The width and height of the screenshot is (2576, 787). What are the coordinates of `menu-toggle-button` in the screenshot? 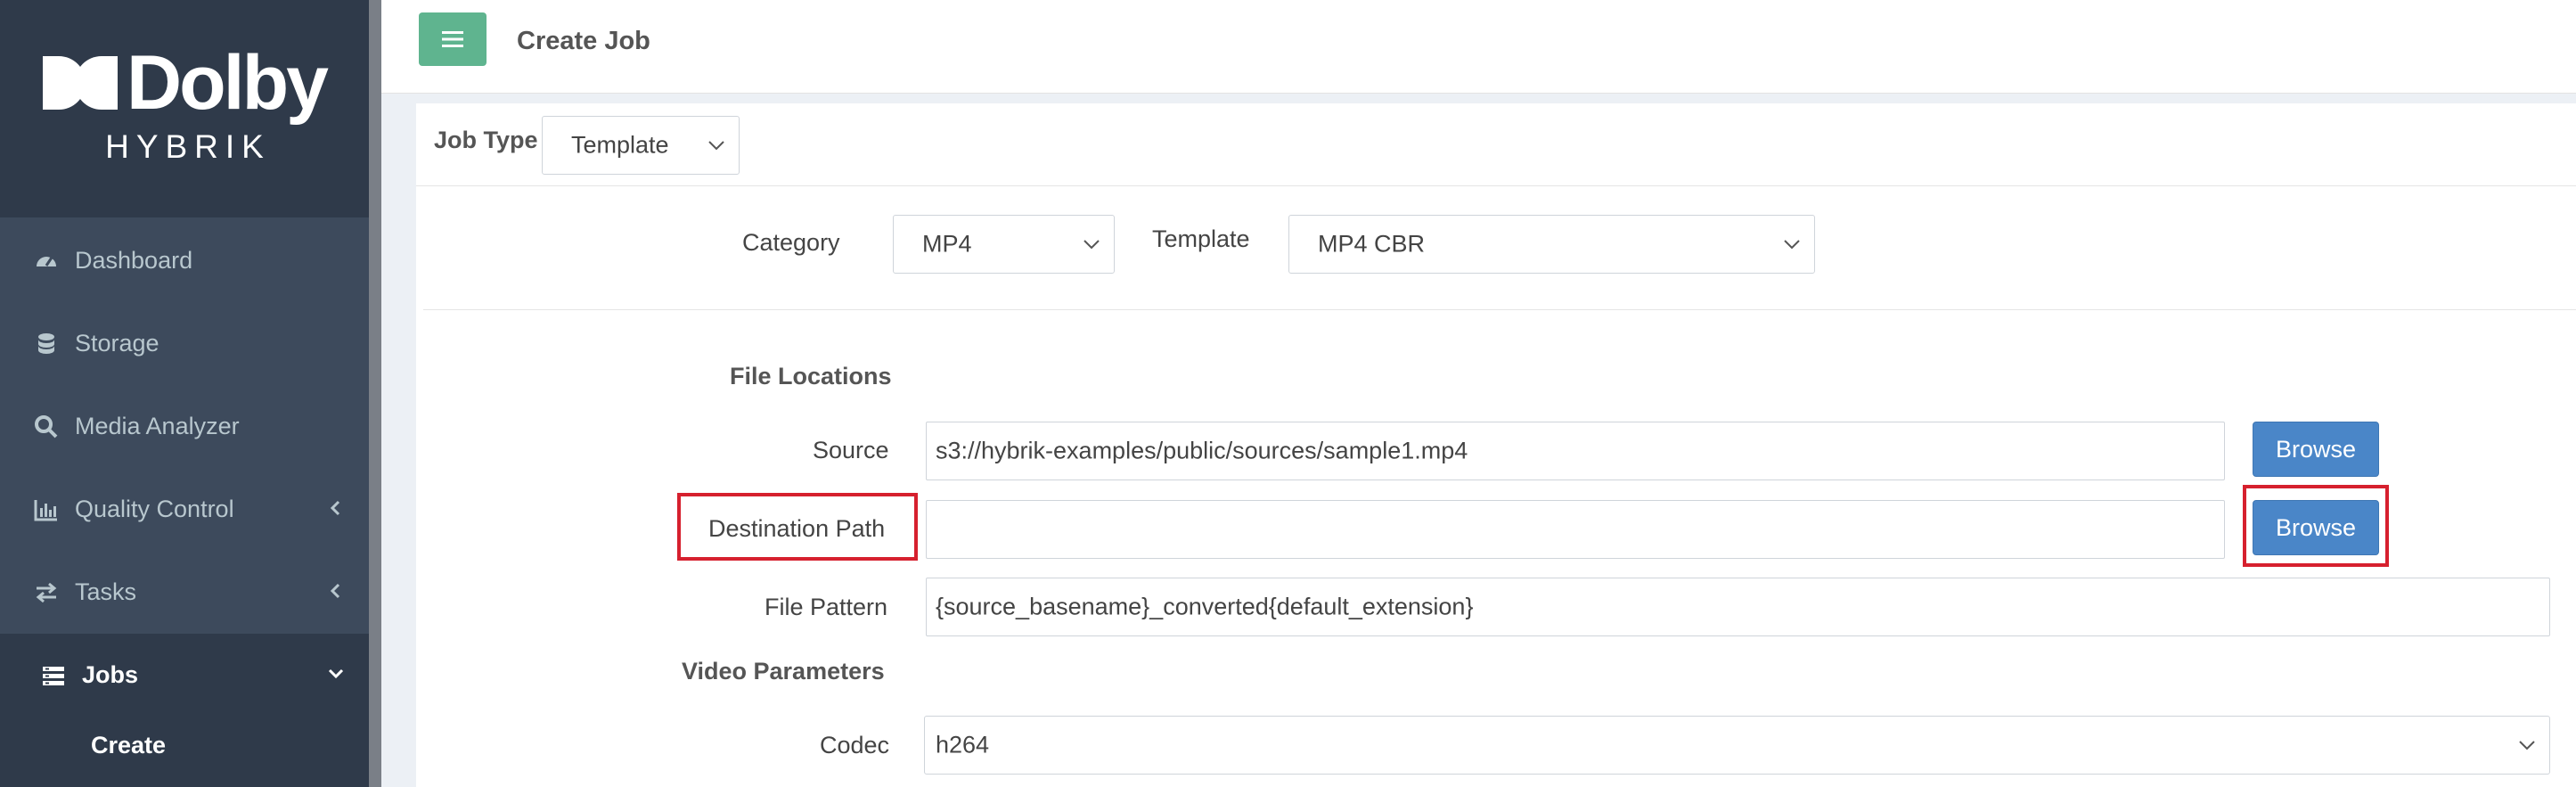 It's located at (453, 39).